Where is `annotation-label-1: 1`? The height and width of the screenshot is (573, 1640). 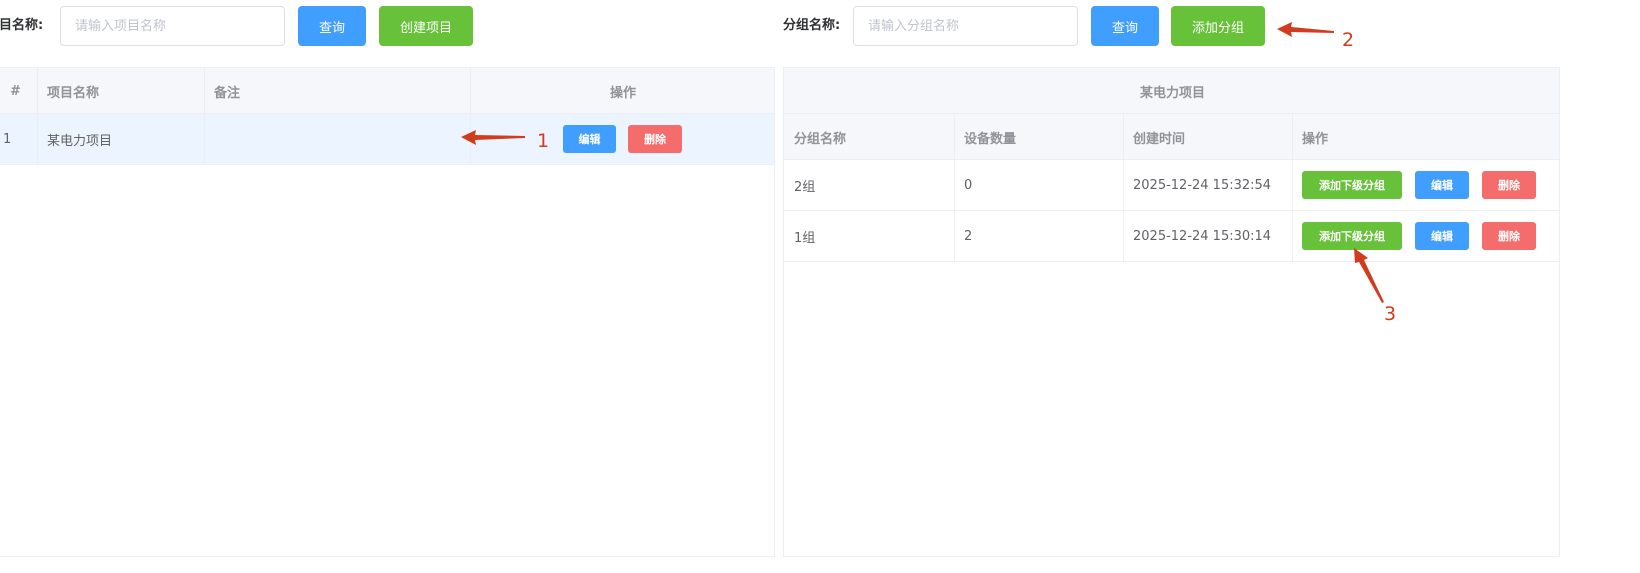
annotation-label-1: 1 is located at coordinates (543, 141).